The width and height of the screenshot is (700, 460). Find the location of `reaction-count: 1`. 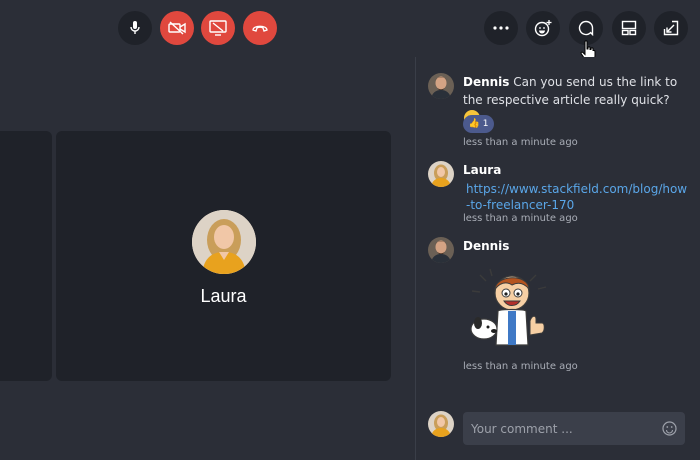

reaction-count: 1 is located at coordinates (485, 124).